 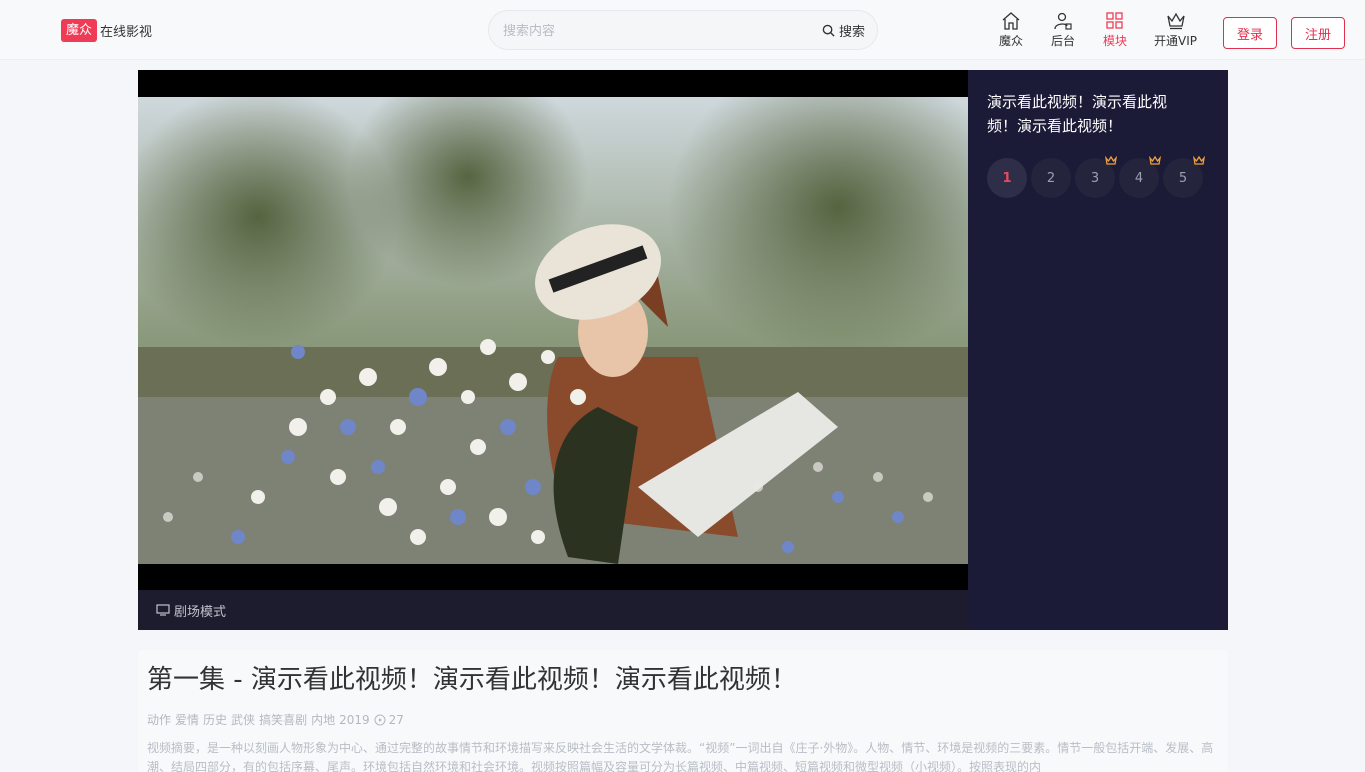 What do you see at coordinates (1063, 21) in the screenshot?
I see `user-admin-icon` at bounding box center [1063, 21].